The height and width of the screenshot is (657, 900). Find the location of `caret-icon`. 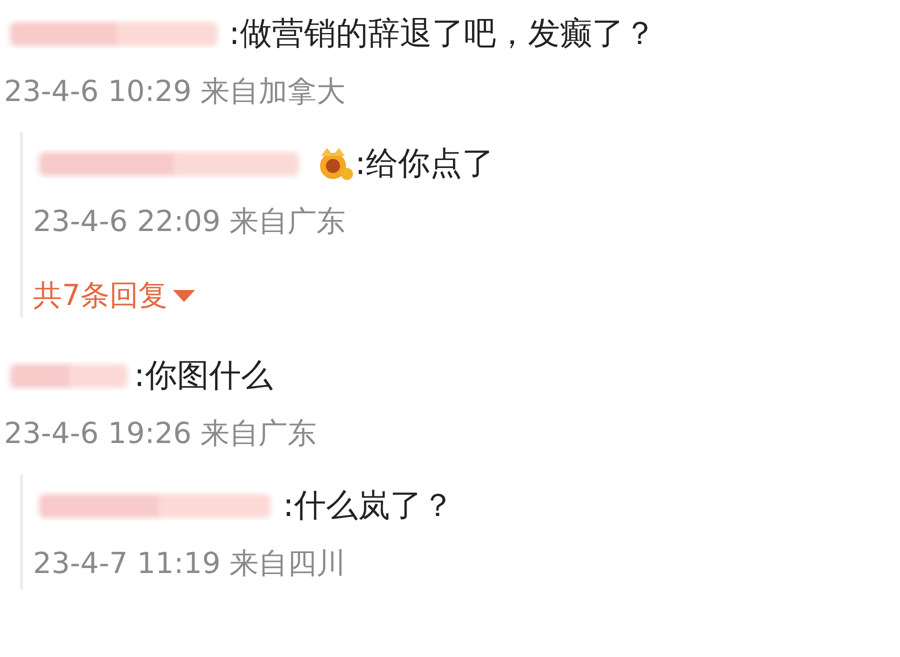

caret-icon is located at coordinates (184, 296).